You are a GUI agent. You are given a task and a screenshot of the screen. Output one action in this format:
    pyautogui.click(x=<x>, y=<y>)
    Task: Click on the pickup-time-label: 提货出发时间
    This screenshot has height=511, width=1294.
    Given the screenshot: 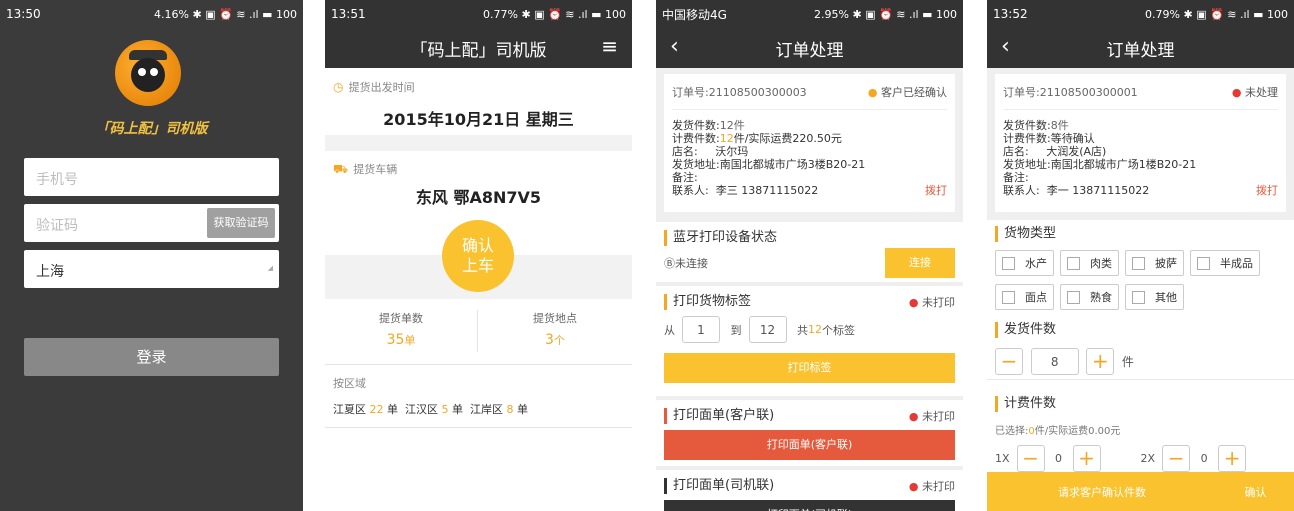 What is the action you would take?
    pyautogui.click(x=381, y=87)
    